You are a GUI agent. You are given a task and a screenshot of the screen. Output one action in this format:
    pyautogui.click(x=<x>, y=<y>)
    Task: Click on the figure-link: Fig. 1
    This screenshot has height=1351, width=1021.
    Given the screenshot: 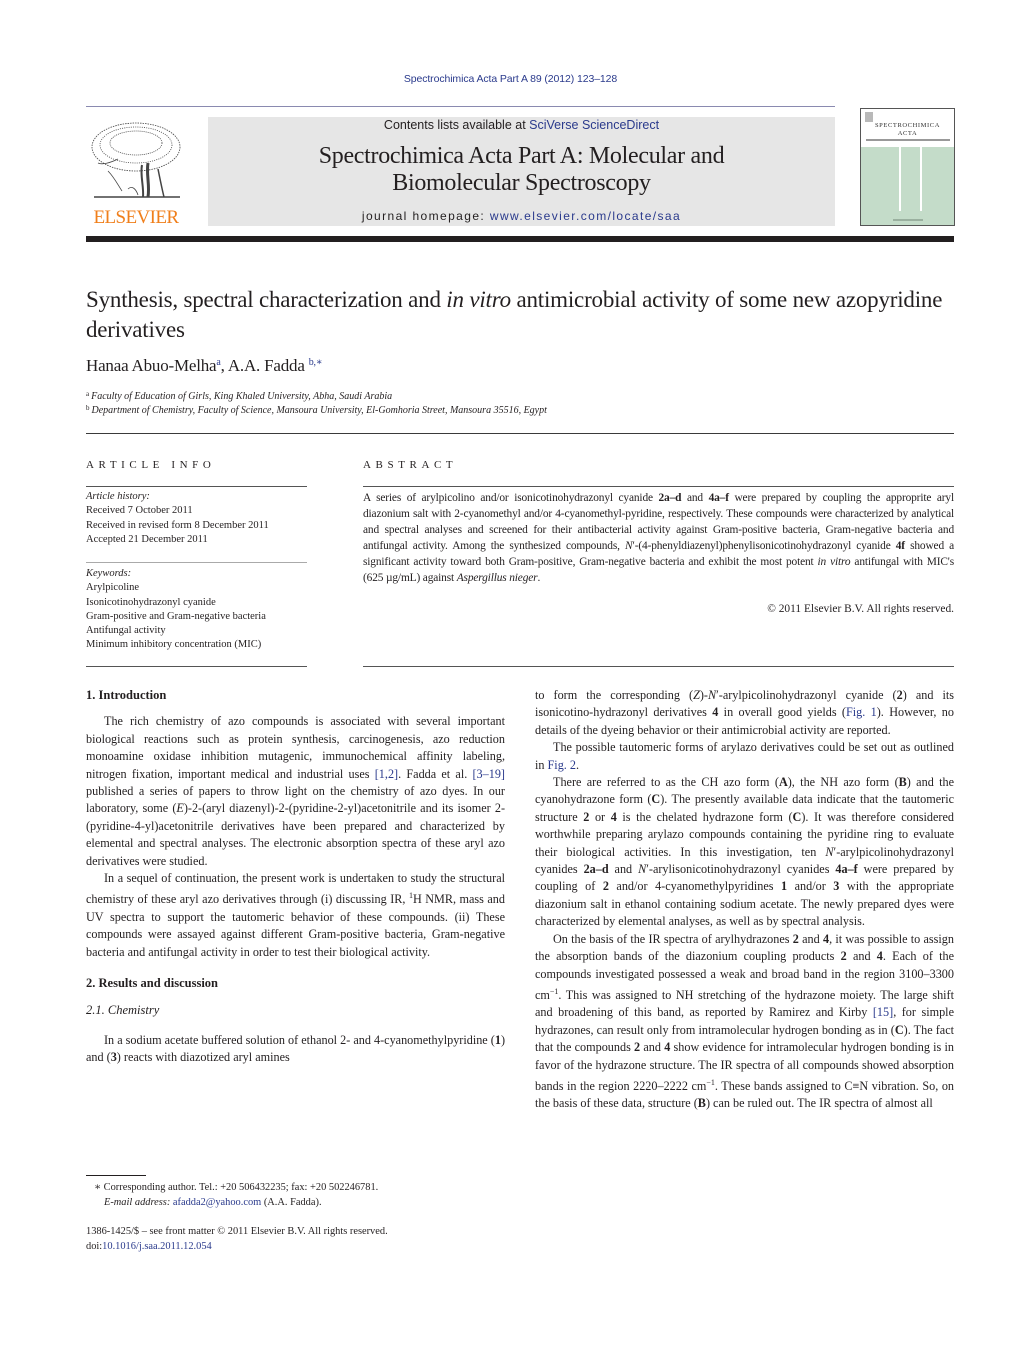 What is the action you would take?
    pyautogui.click(x=861, y=712)
    